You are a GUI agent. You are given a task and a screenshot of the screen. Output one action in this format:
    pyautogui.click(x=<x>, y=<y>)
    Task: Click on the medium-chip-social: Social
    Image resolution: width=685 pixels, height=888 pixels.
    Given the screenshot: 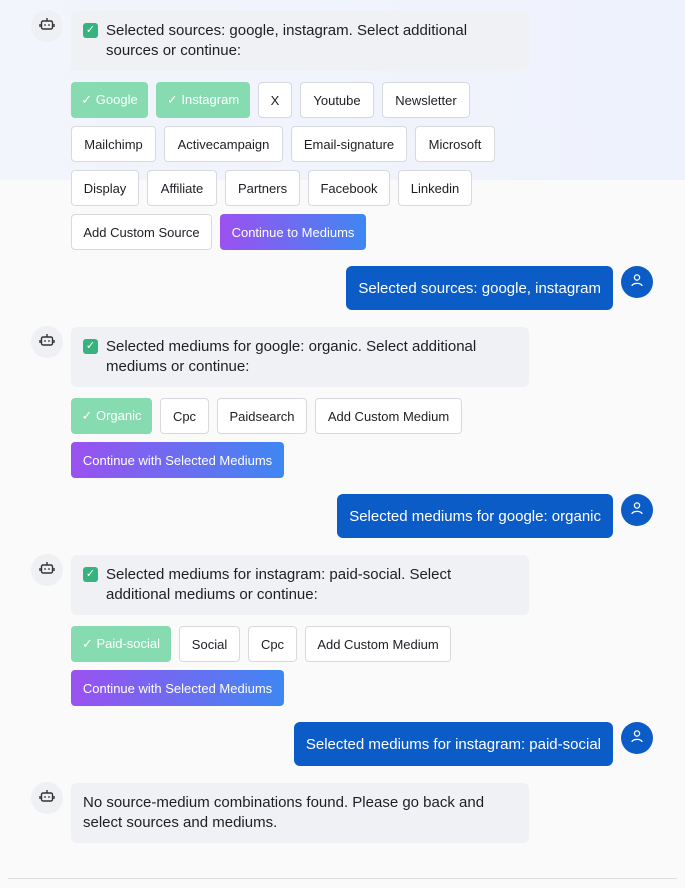 What is the action you would take?
    pyautogui.click(x=209, y=644)
    